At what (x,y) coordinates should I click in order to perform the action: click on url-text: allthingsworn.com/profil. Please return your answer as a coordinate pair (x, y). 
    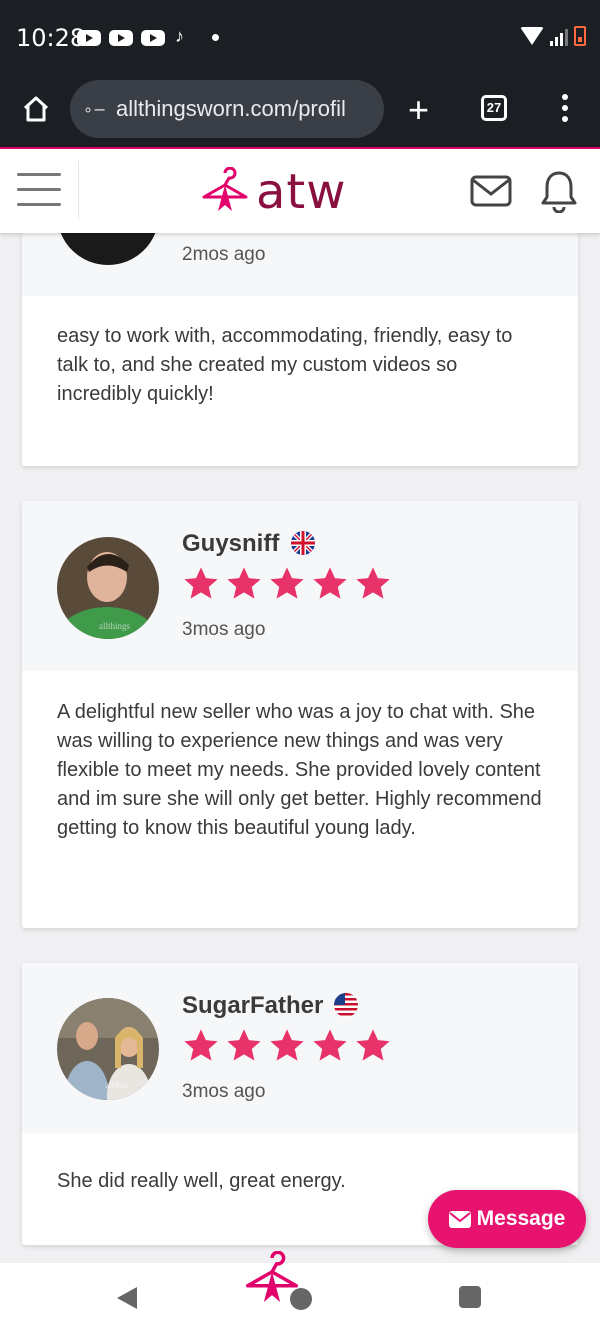
    Looking at the image, I should click on (246, 109).